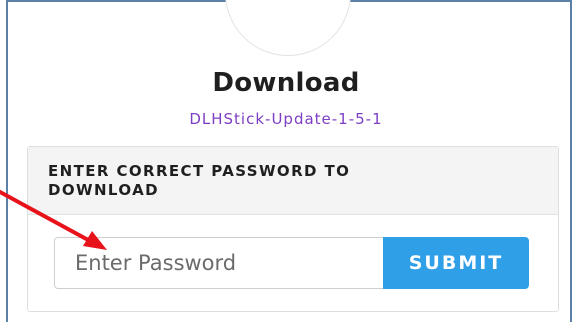 This screenshot has height=322, width=572. What do you see at coordinates (456, 263) in the screenshot?
I see `submit-button: SUBMIT` at bounding box center [456, 263].